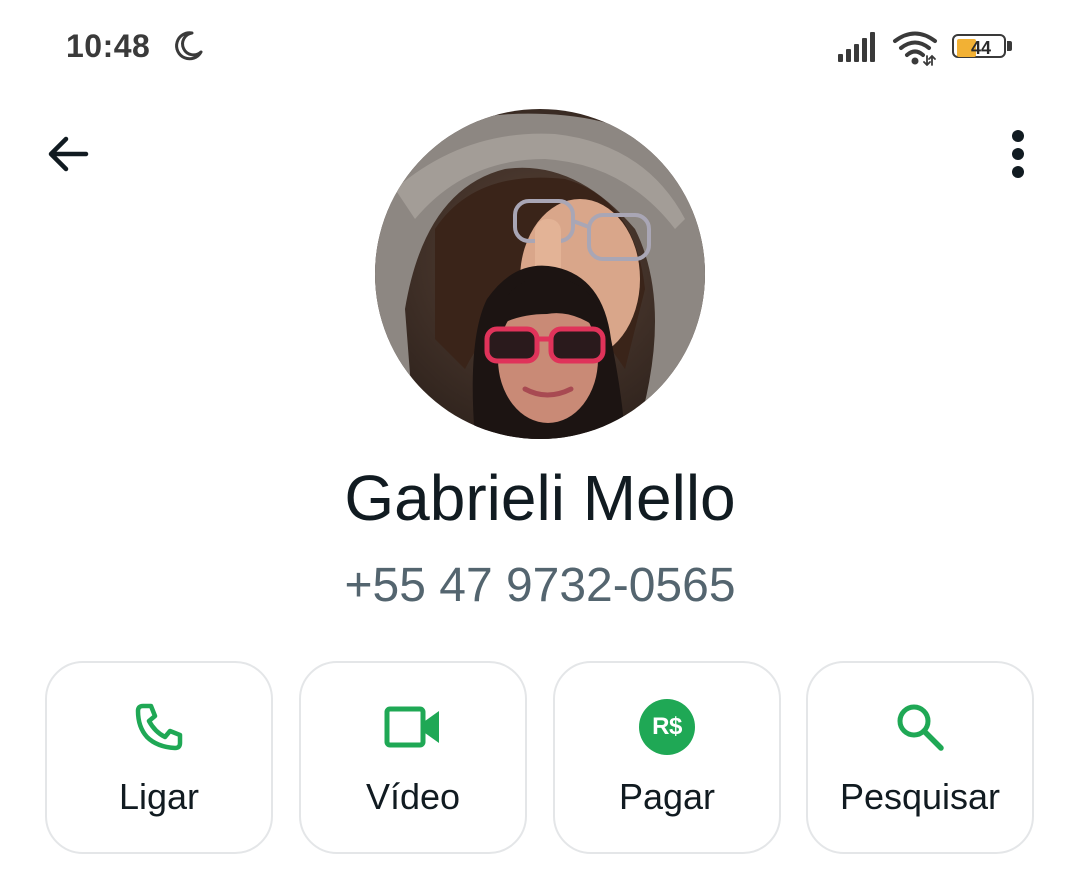 This screenshot has width=1080, height=891. Describe the element at coordinates (411, 727) in the screenshot. I see `video-camera-icon` at that location.